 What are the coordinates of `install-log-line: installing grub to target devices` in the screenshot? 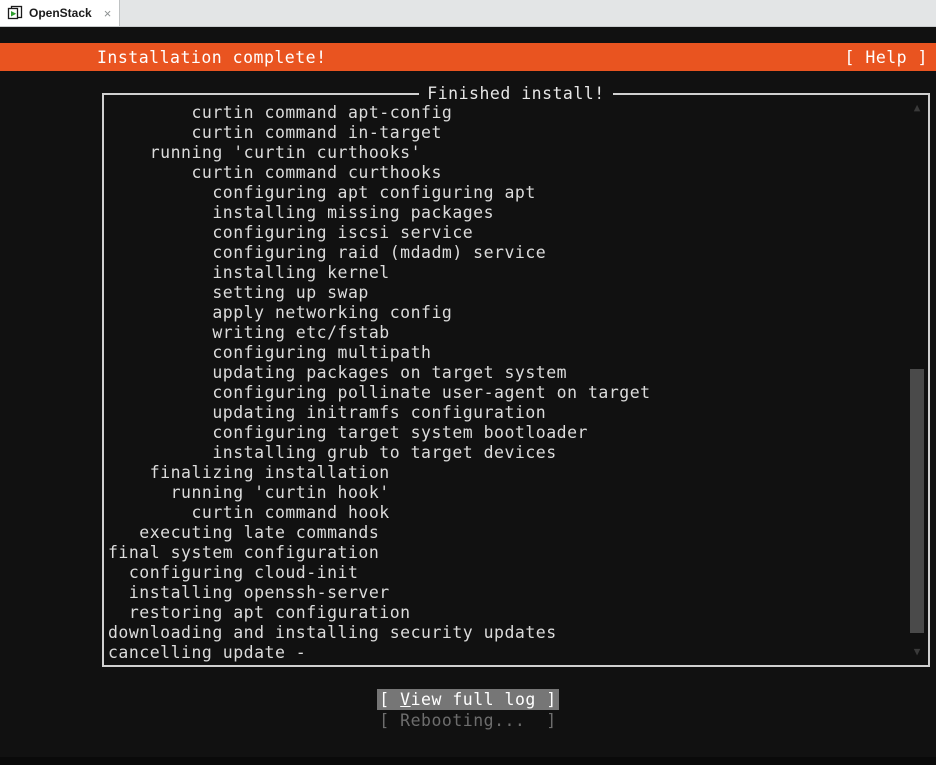 It's located at (332, 452).